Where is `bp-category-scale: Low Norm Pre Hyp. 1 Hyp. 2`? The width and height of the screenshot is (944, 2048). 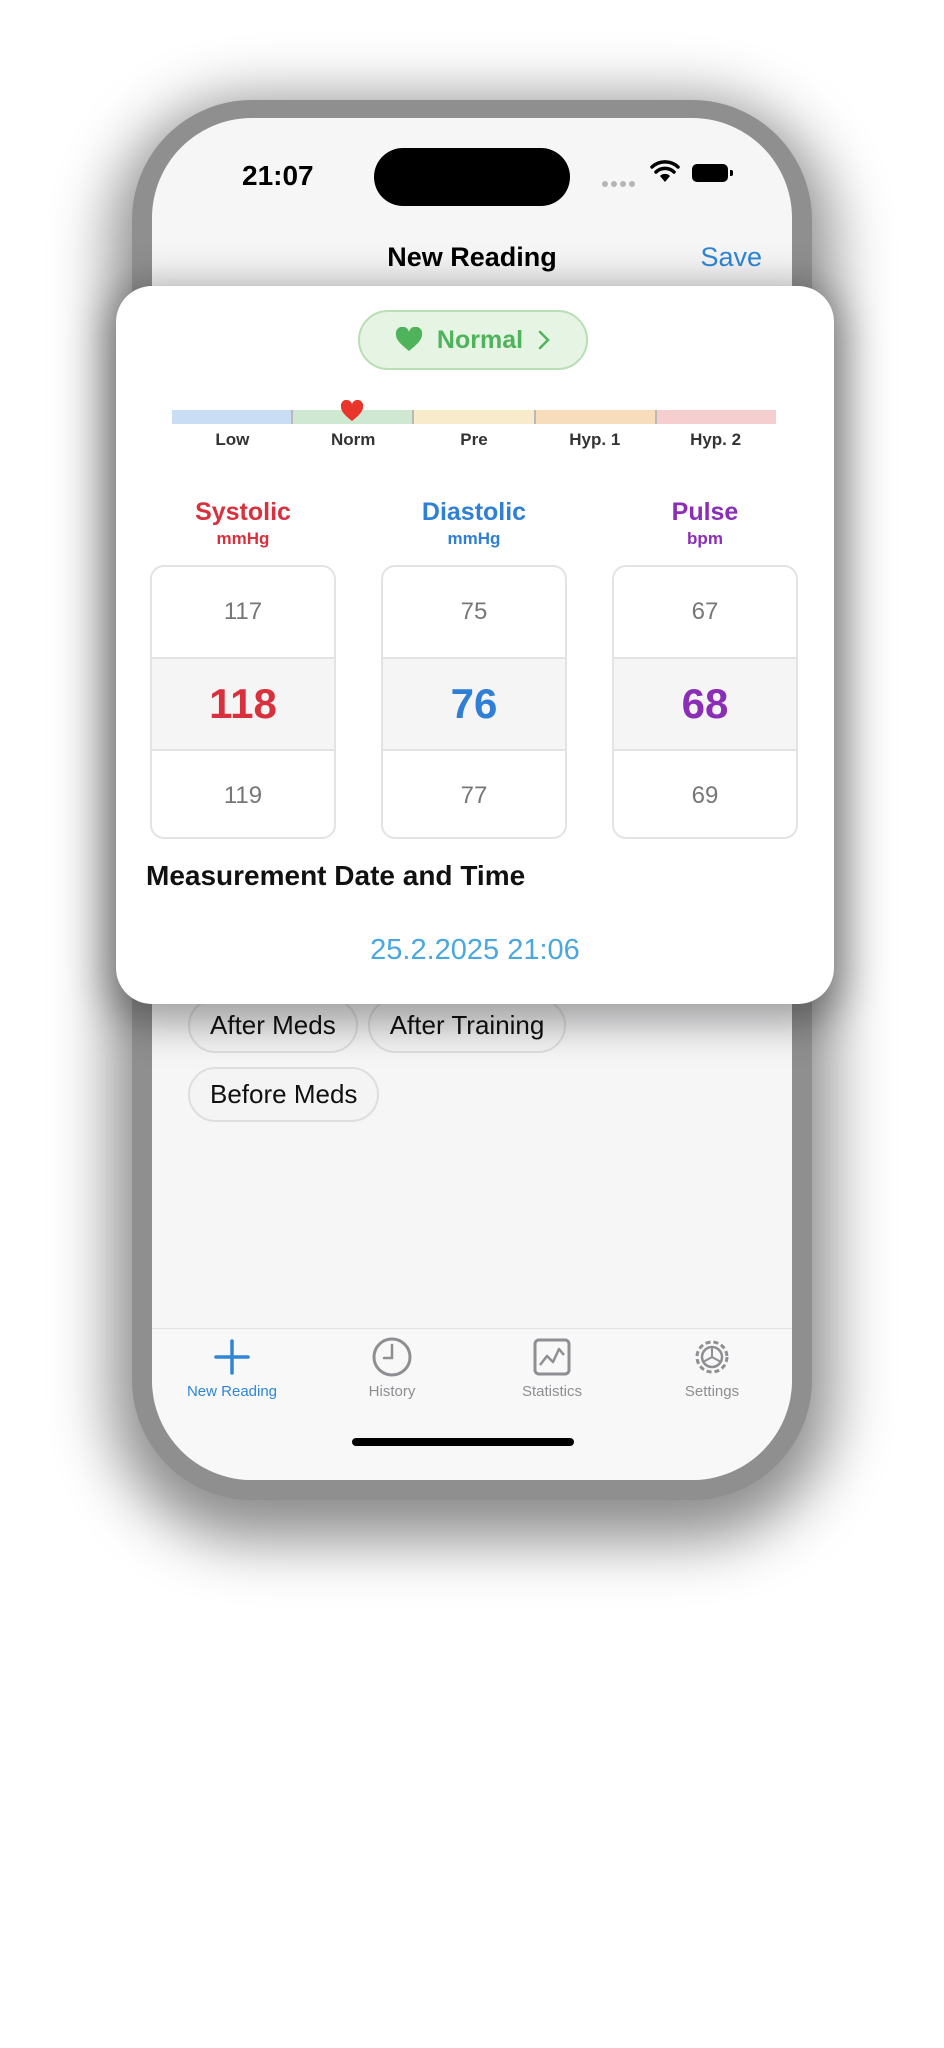
bp-category-scale: Low Norm Pre Hyp. 1 Hyp. 2 is located at coordinates (474, 425).